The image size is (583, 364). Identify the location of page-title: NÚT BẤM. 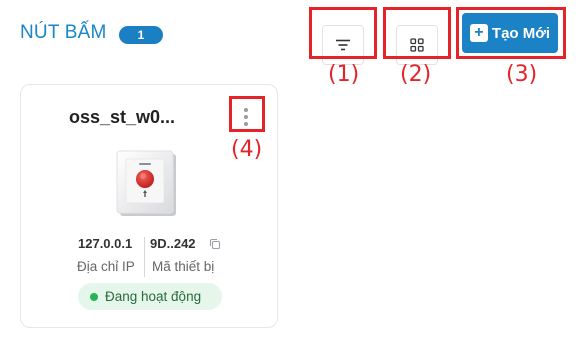
(63, 32).